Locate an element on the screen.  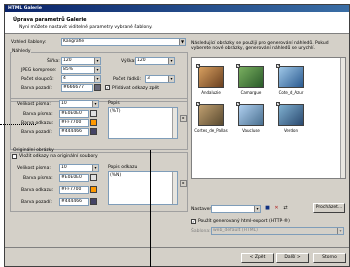
cols-input: 4 ▾ is located at coordinates (81, 79).